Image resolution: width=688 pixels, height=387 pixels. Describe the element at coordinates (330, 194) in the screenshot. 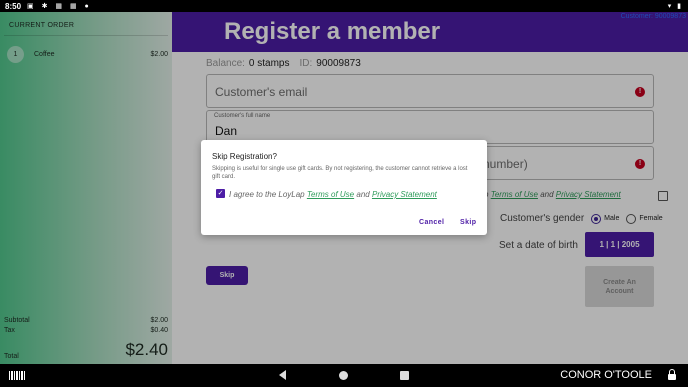

I see `dialog-terms-link: Terms of Use` at that location.